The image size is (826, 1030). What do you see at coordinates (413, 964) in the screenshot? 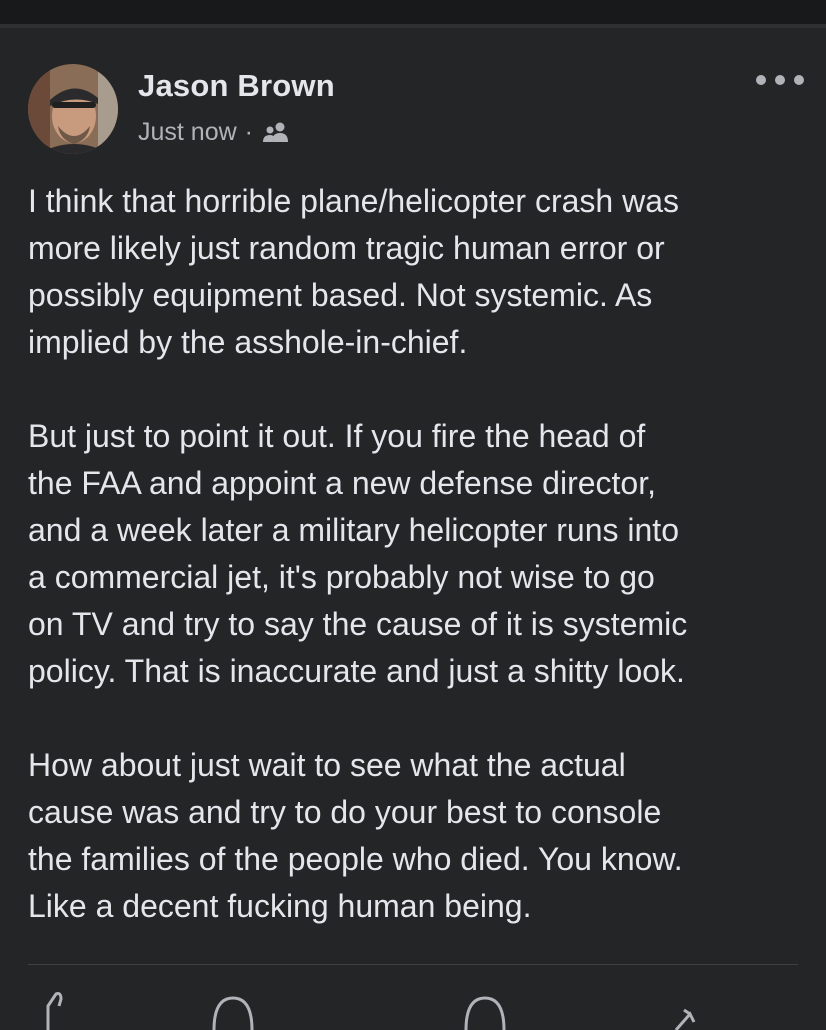
I see `action-divider` at bounding box center [413, 964].